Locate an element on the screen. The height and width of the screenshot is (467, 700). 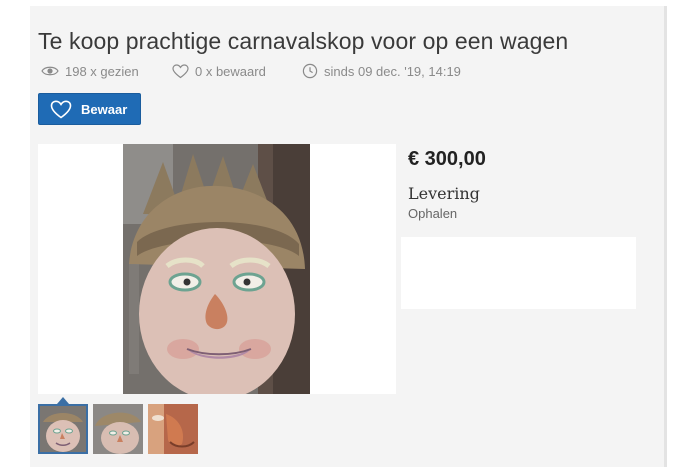
saved-count: 0 x bewaard is located at coordinates (219, 71).